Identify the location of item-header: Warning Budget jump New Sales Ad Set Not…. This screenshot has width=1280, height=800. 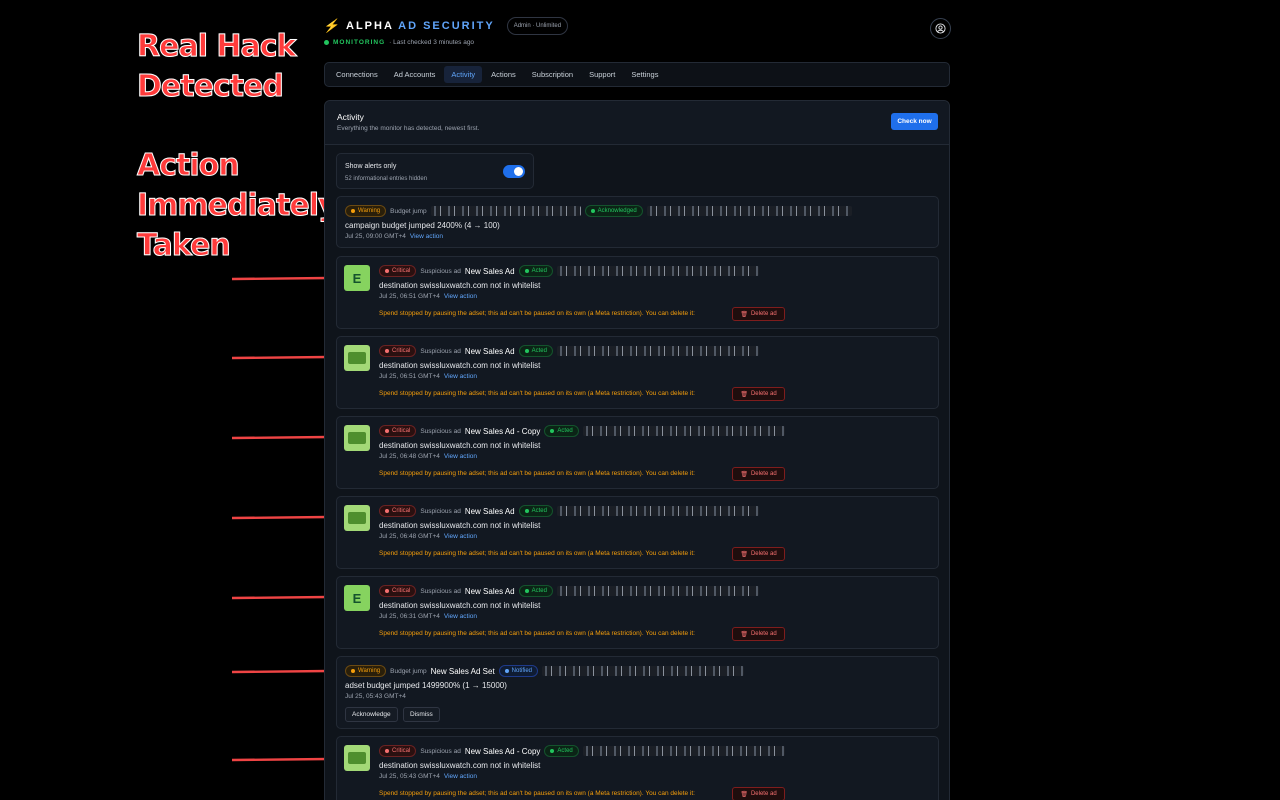
(545, 671).